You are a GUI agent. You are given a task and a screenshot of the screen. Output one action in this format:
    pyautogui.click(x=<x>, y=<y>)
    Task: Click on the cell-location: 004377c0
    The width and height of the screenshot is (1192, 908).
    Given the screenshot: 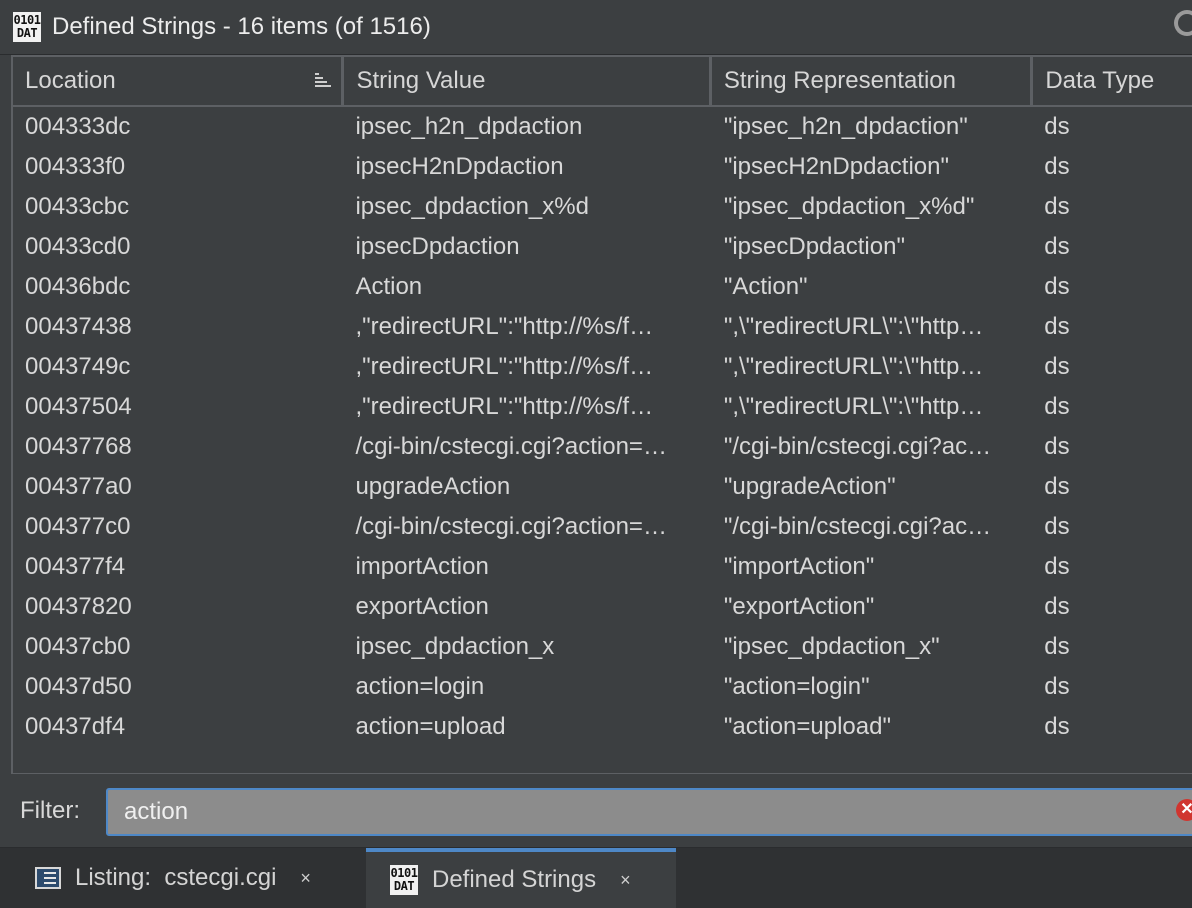 What is the action you would take?
    pyautogui.click(x=78, y=526)
    